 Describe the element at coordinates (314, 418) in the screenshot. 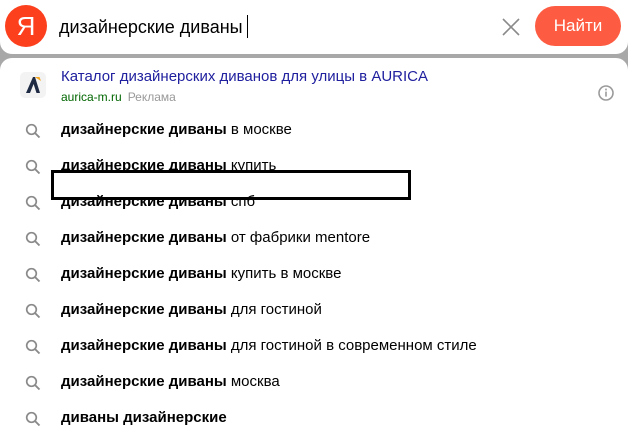

I see `suggestion-item: диваны дизайнерские` at that location.